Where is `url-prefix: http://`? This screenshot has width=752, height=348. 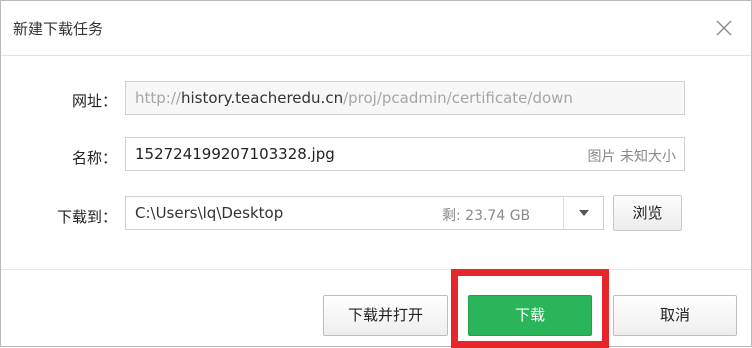
url-prefix: http:// is located at coordinates (158, 98).